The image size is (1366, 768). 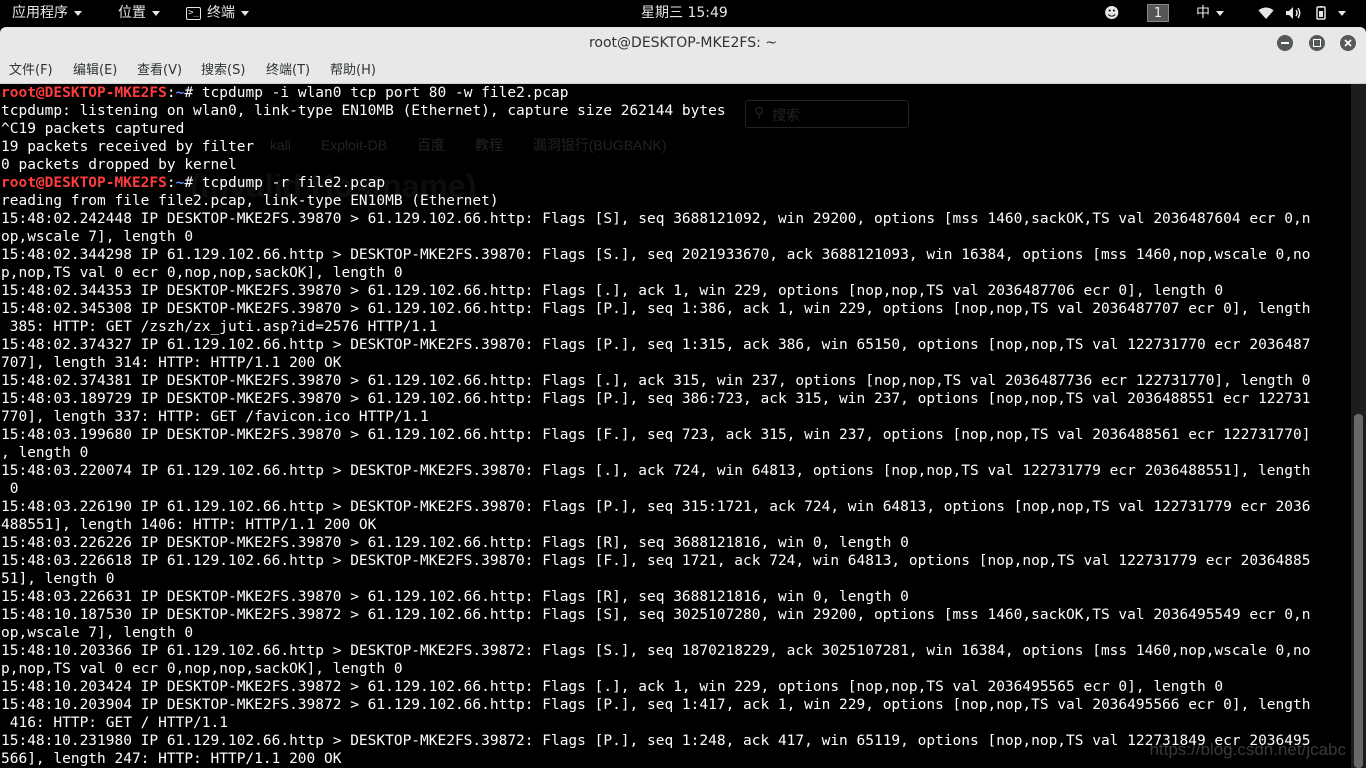 What do you see at coordinates (45, 453) in the screenshot?
I see `line-text: , length 0` at bounding box center [45, 453].